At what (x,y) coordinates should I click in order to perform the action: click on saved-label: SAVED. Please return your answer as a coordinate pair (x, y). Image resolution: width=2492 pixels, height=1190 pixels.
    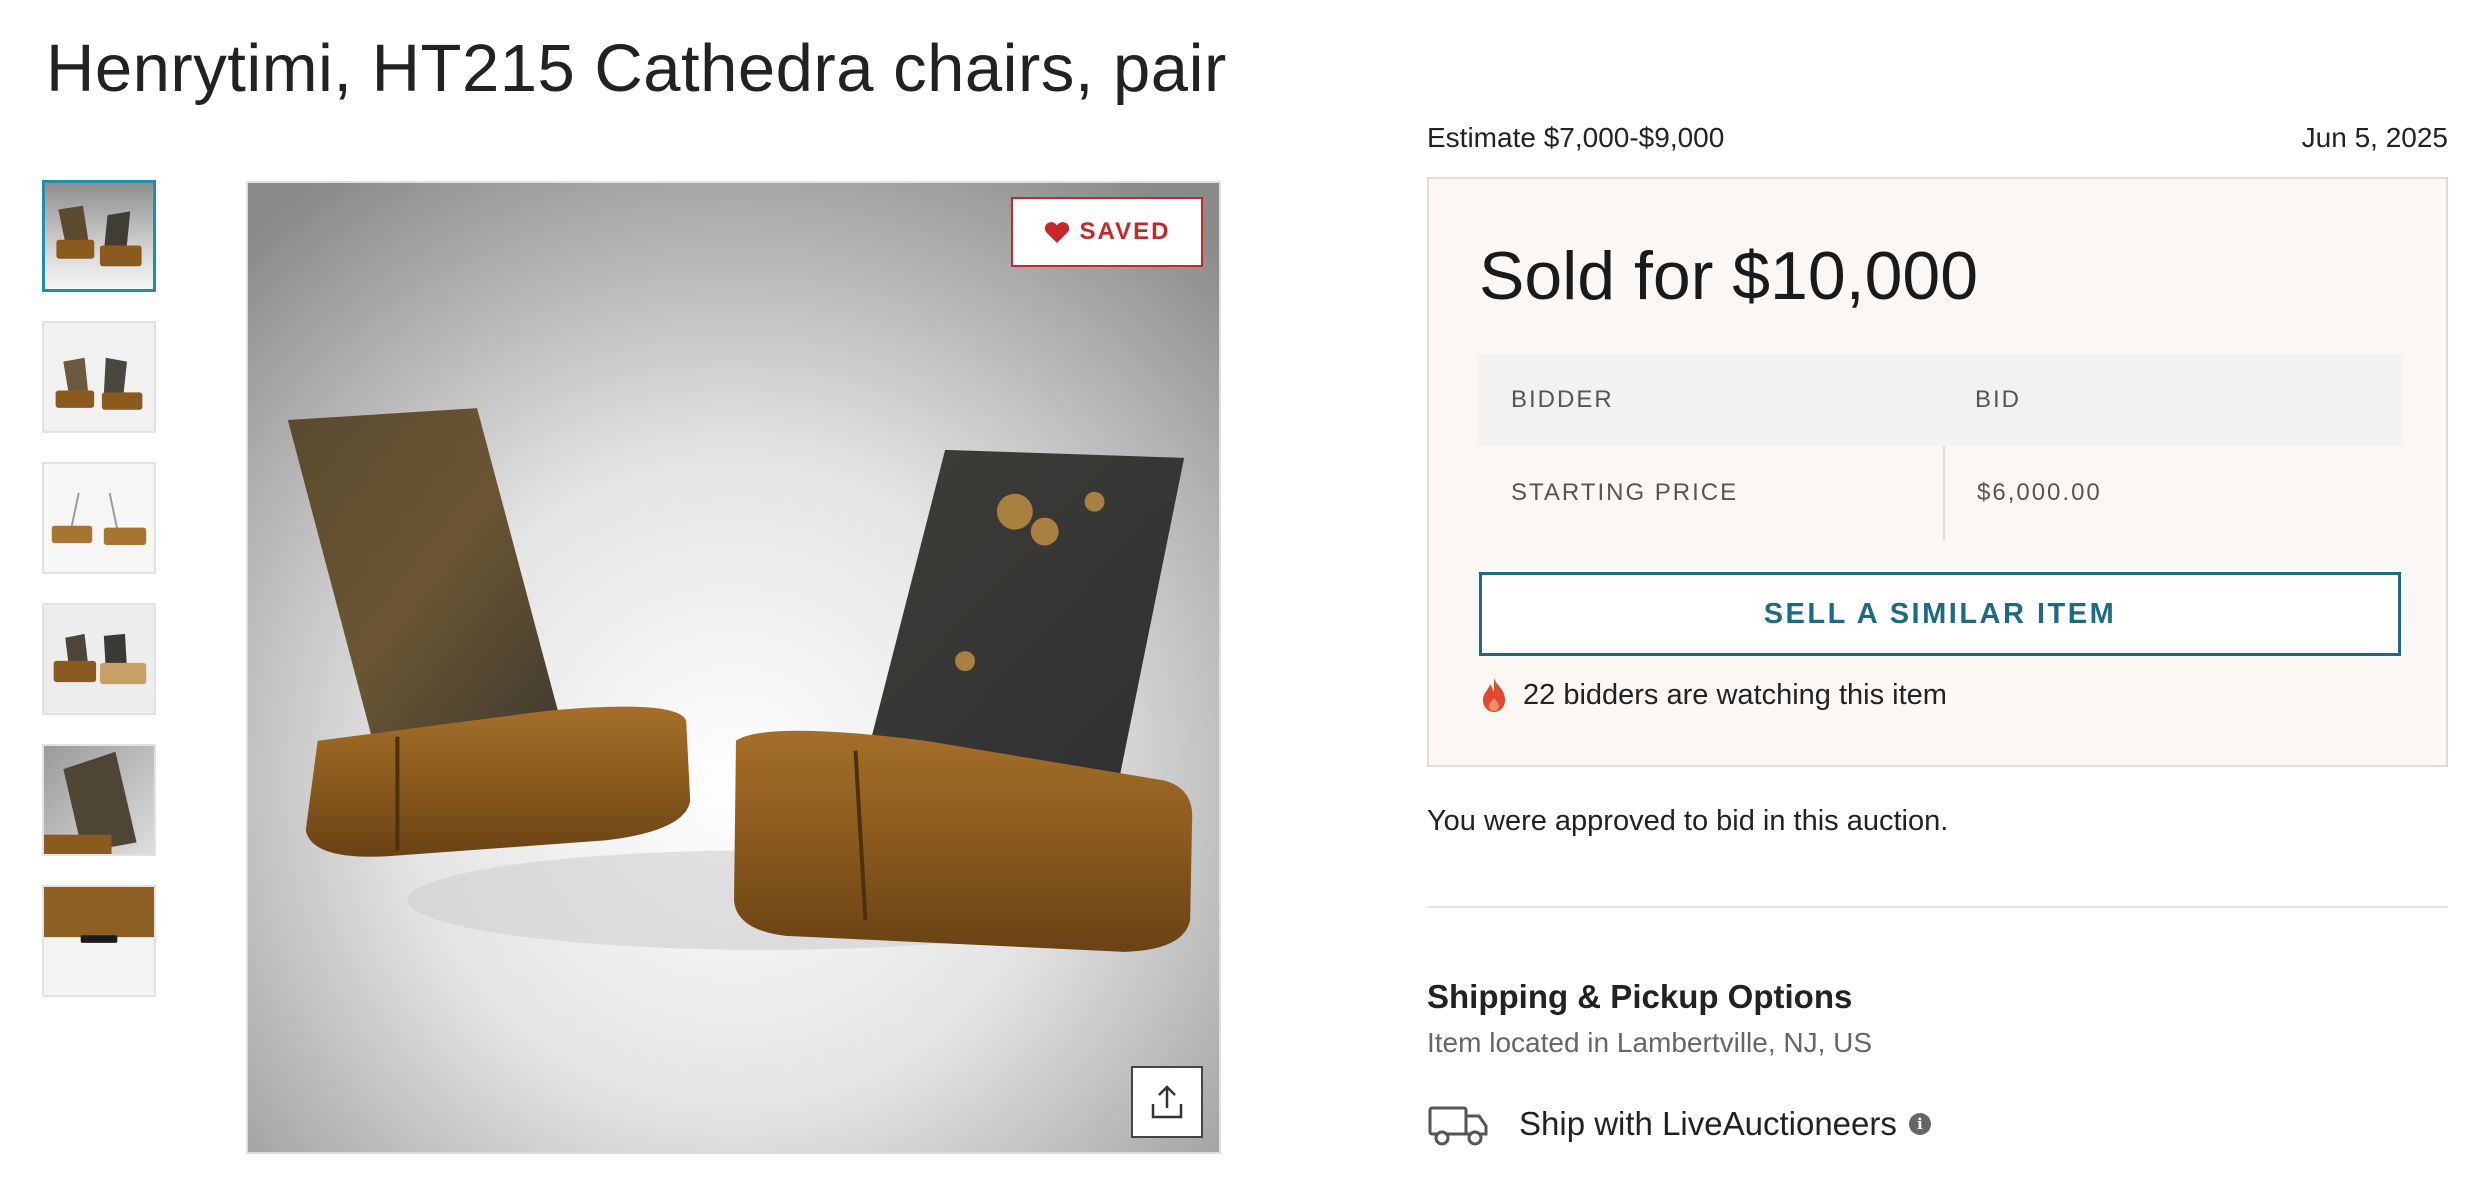
    Looking at the image, I should click on (1125, 231).